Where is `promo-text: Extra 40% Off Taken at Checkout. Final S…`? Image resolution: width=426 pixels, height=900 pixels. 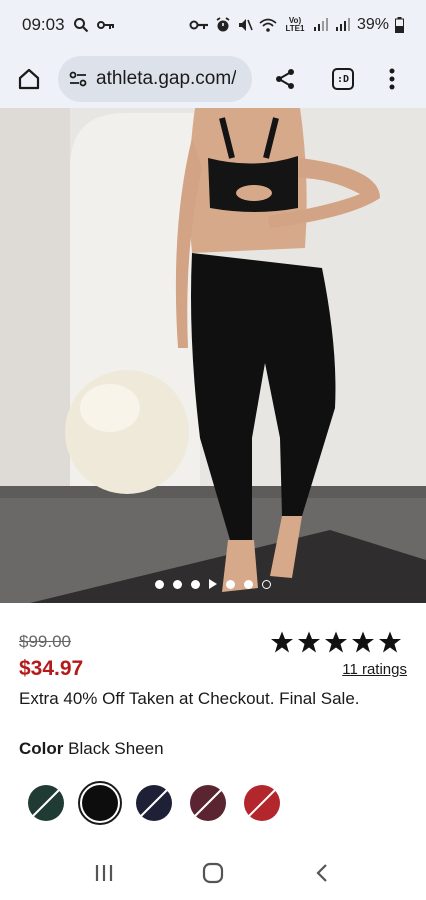
promo-text: Extra 40% Off Taken at Checkout. Final S… is located at coordinates (189, 698).